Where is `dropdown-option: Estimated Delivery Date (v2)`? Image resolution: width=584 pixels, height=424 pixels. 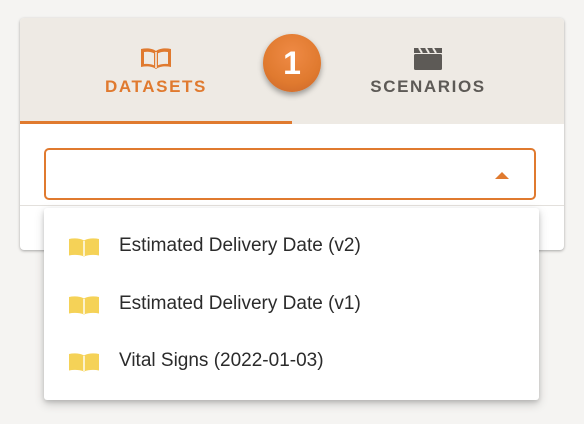
dropdown-option: Estimated Delivery Date (v2) is located at coordinates (291, 246).